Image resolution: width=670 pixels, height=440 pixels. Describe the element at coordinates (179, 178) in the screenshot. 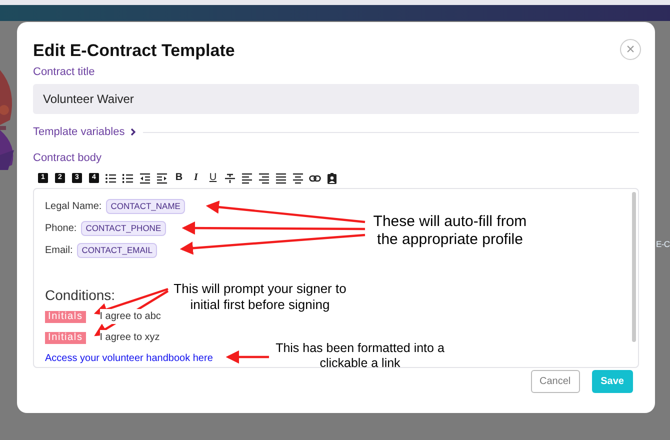

I see `bold-button: B` at that location.